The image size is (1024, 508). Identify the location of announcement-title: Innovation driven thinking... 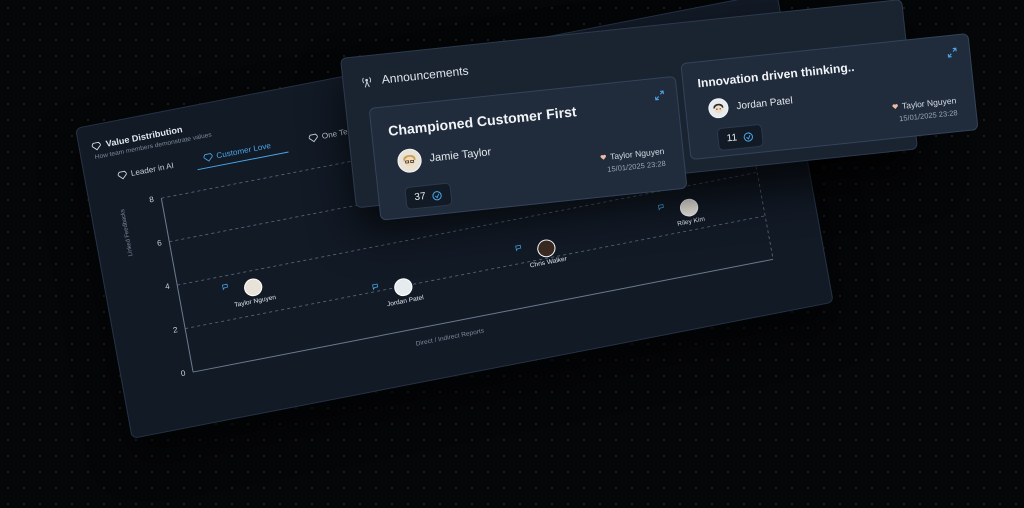
(776, 75).